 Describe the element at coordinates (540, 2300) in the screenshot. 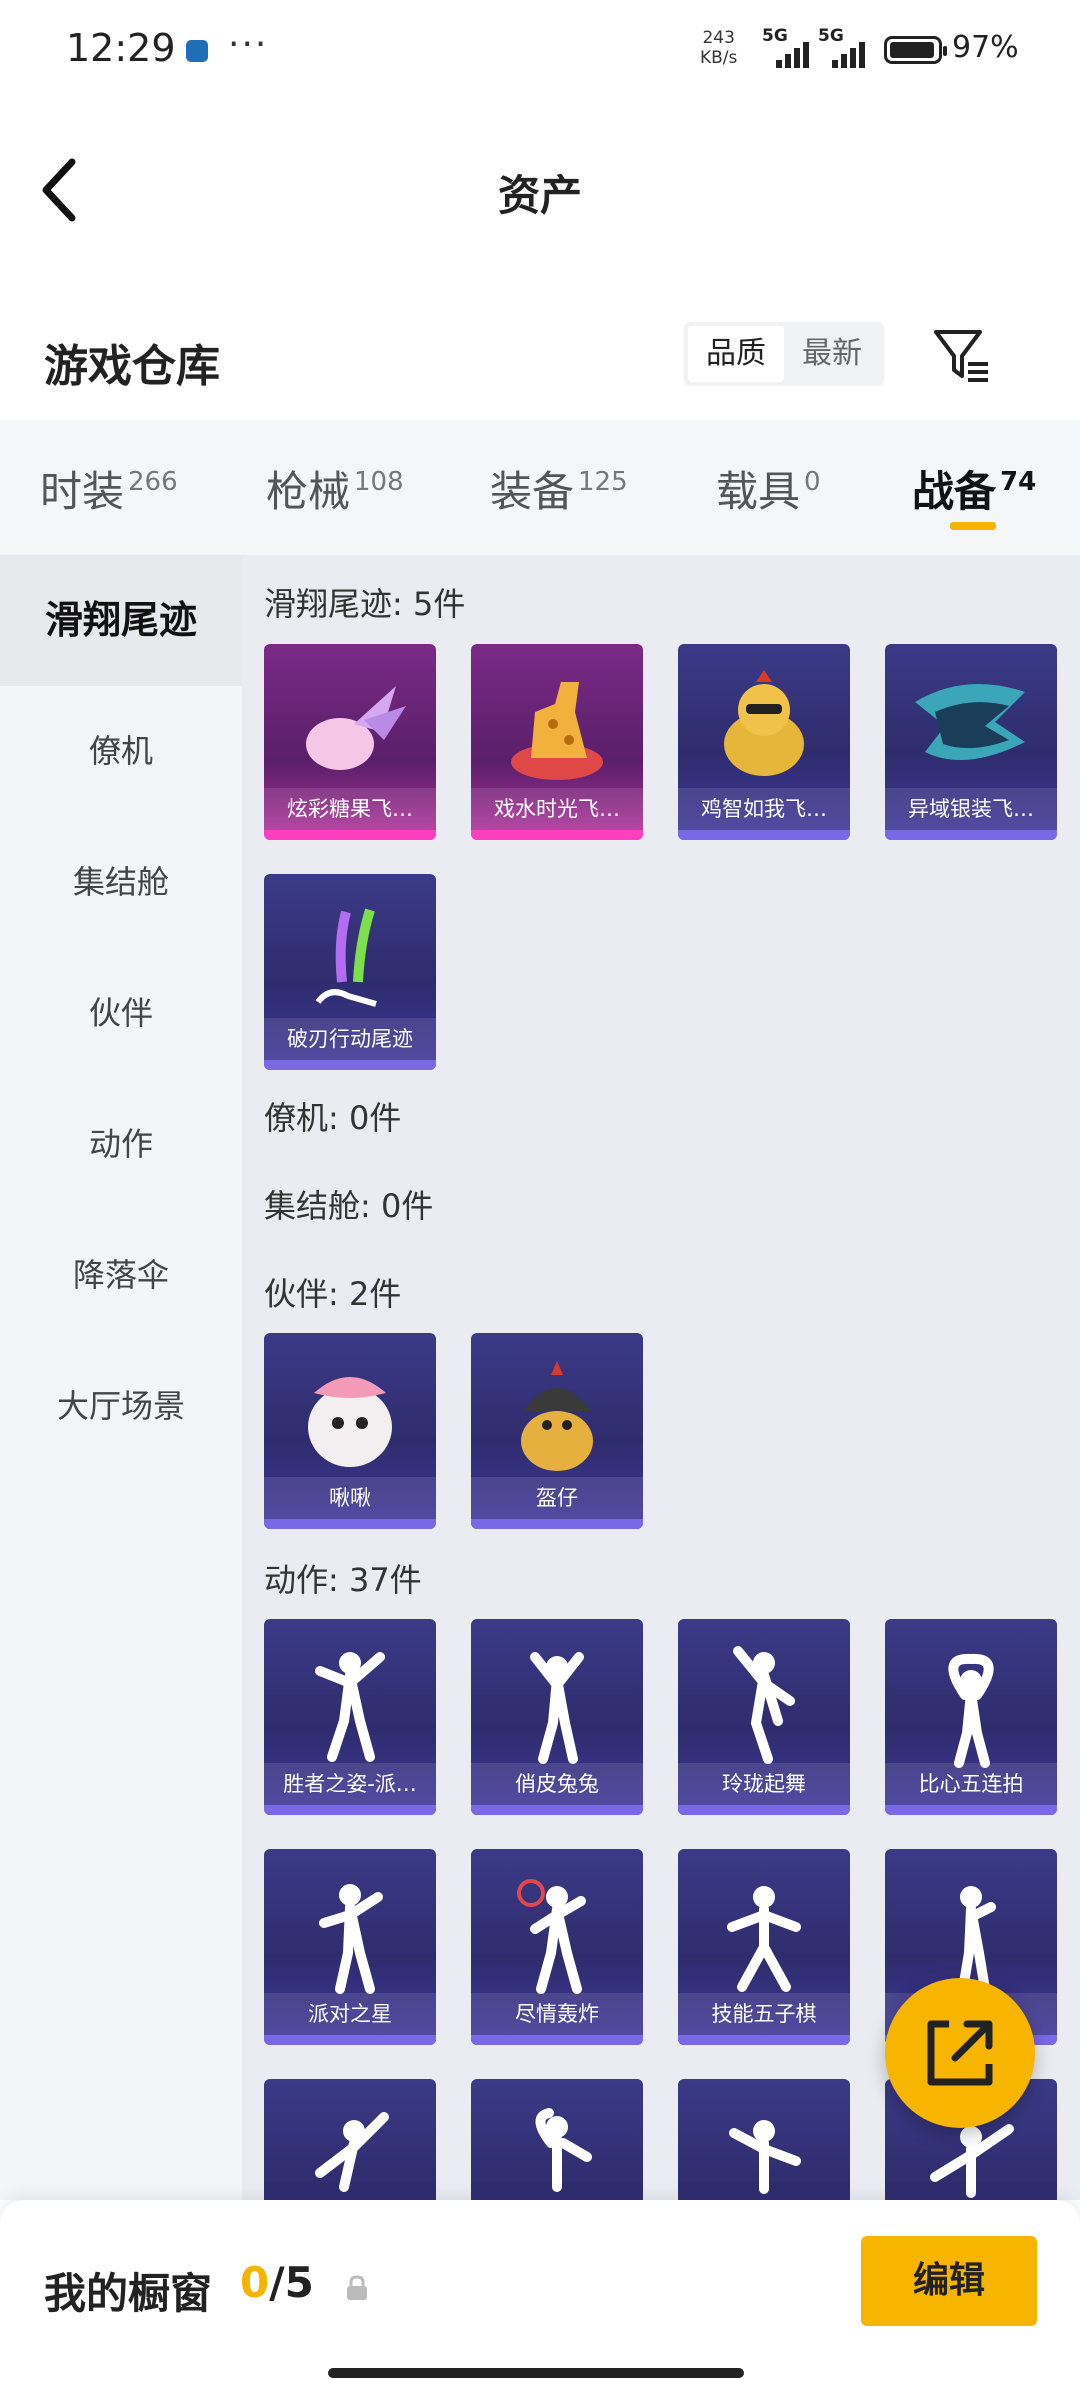

I see `showcase-bar: 我的橱窗 0/5 编辑` at that location.